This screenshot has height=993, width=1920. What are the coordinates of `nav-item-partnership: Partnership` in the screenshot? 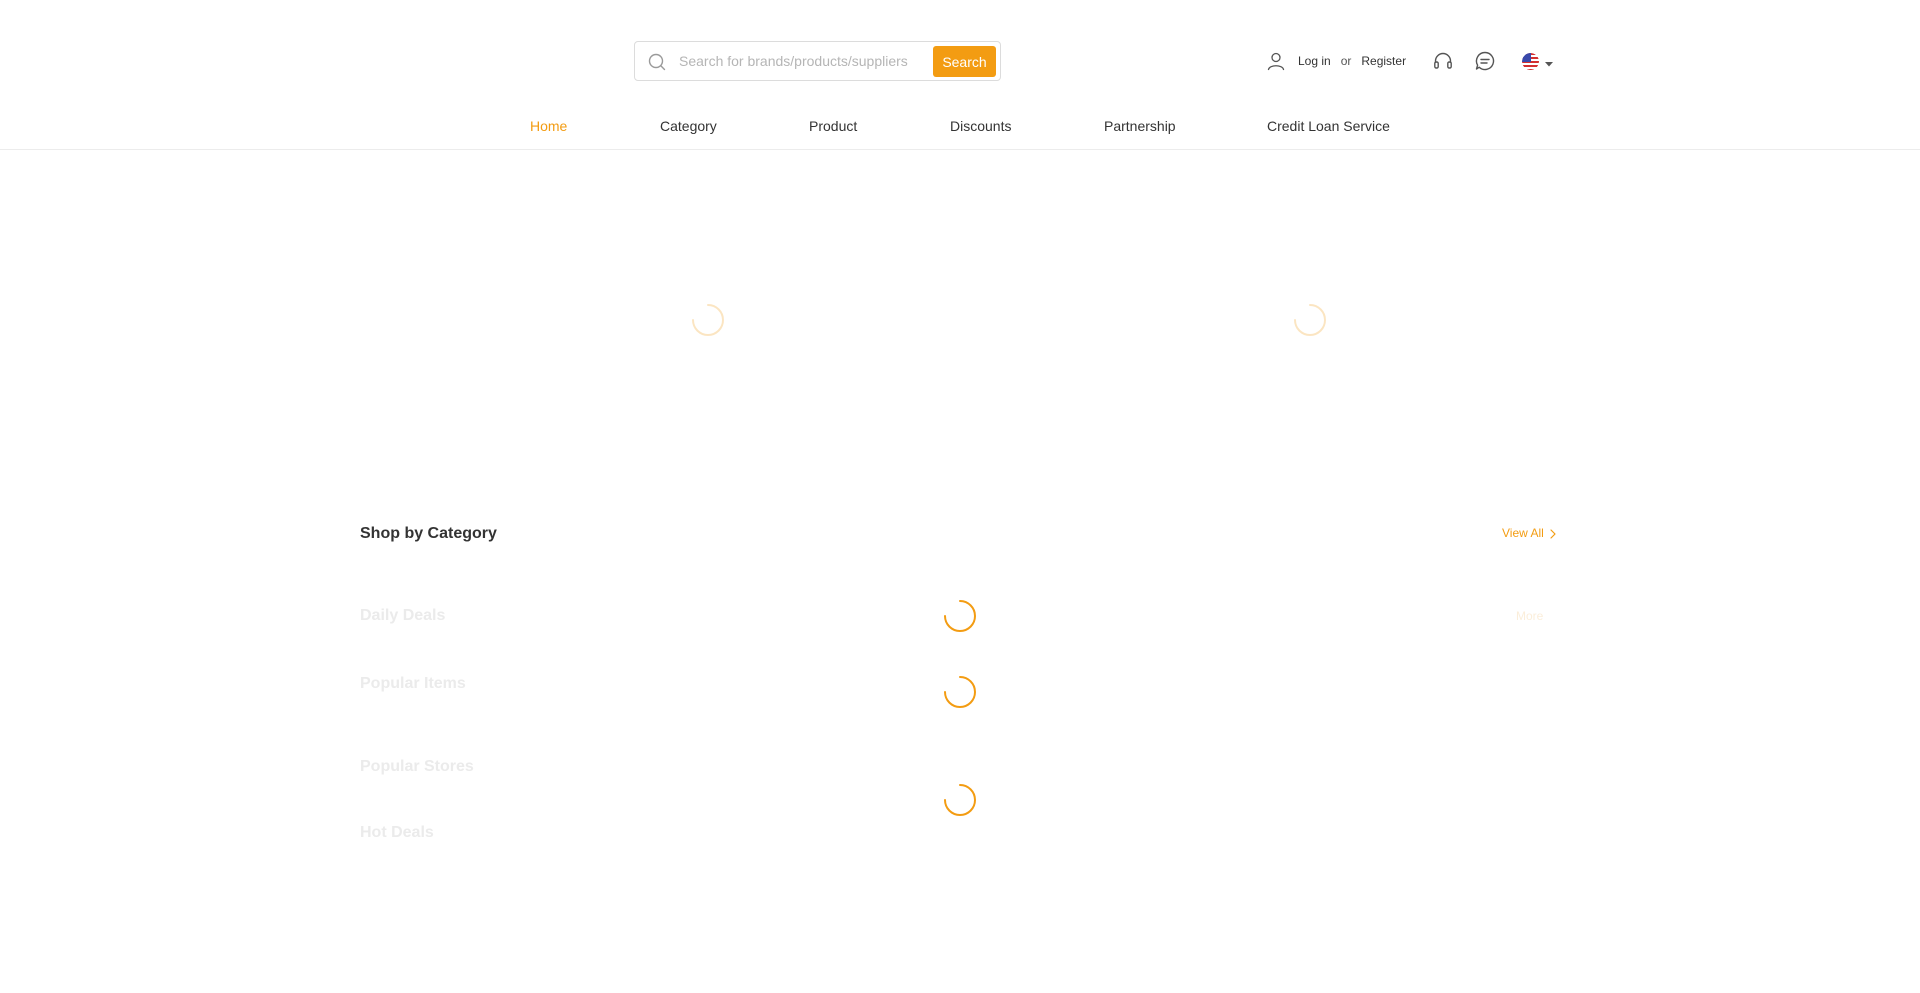 It's located at (1140, 126).